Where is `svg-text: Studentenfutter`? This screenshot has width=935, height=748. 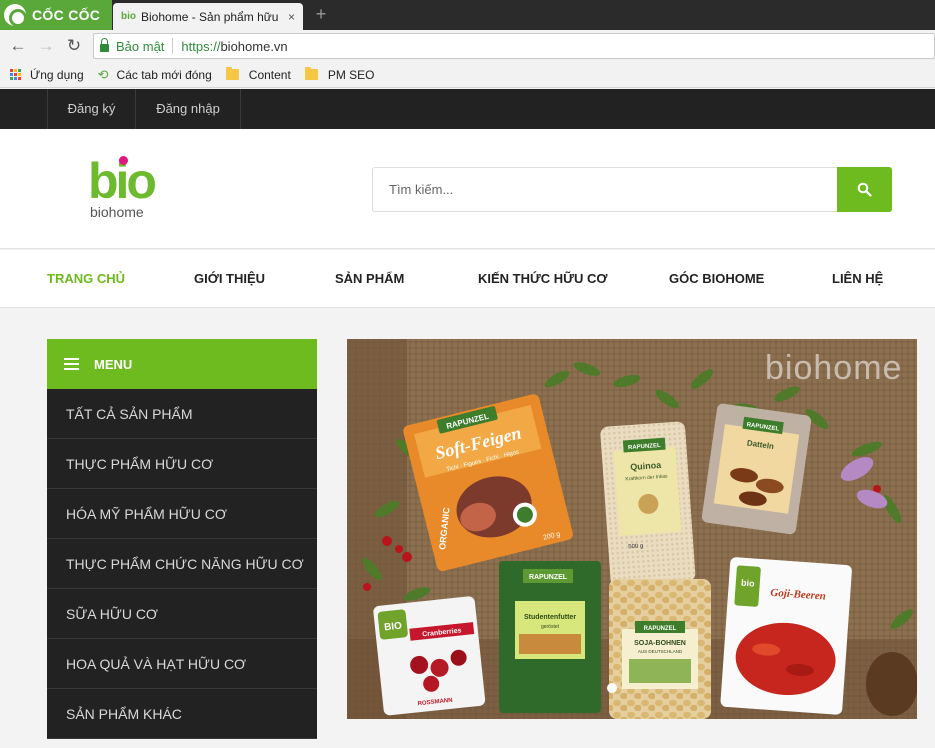 svg-text: Studentenfutter is located at coordinates (550, 617).